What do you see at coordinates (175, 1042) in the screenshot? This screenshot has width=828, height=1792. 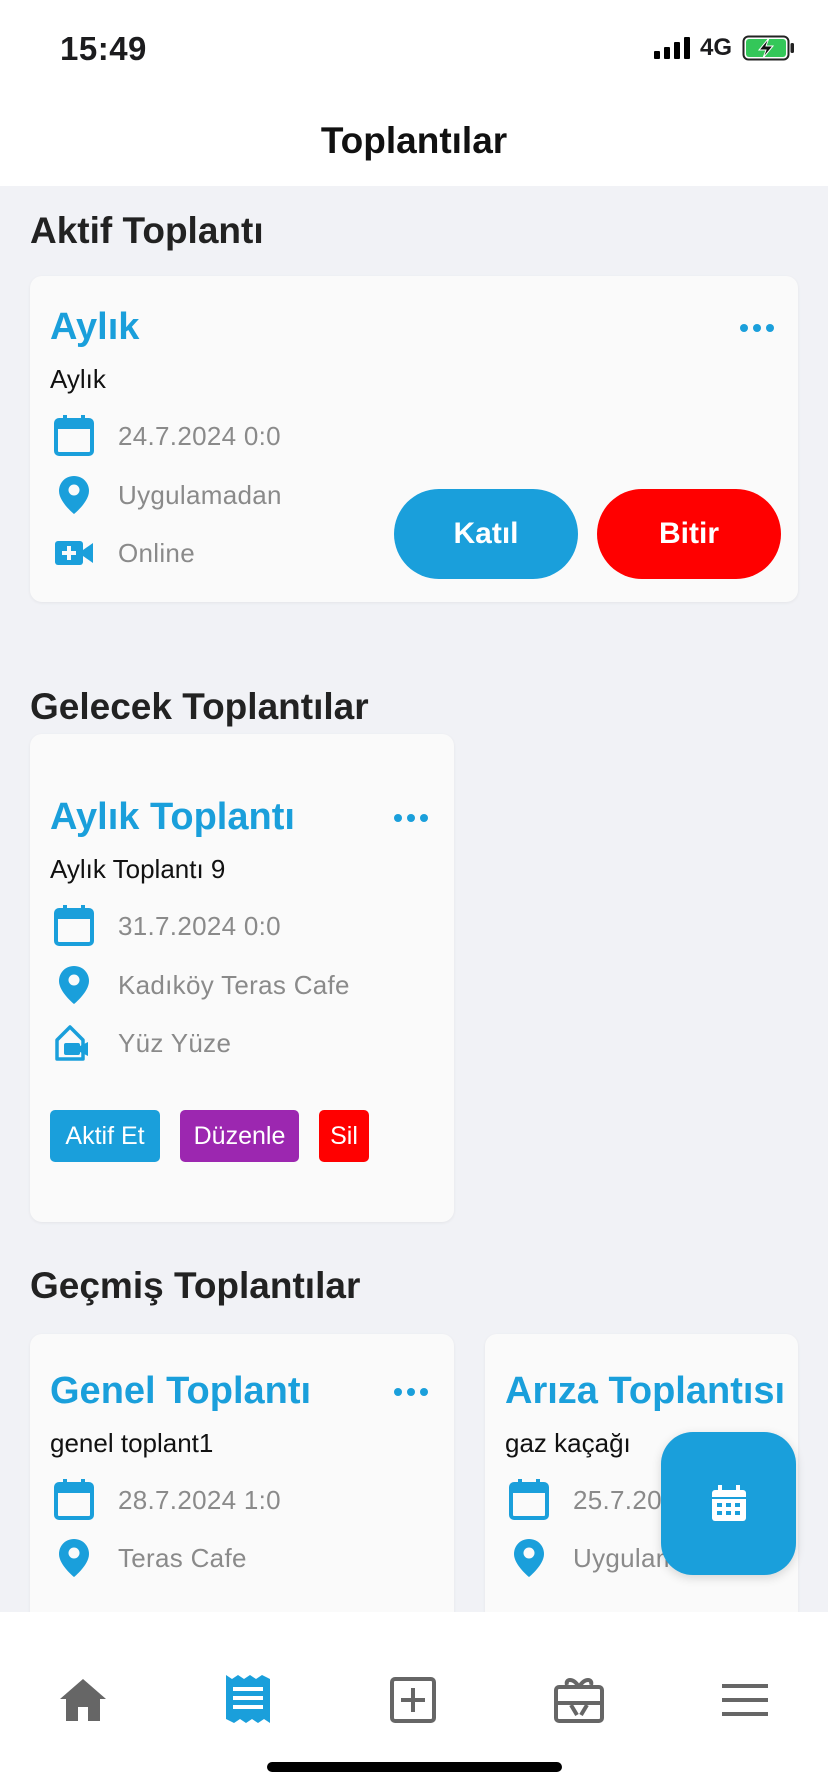 I see `meeting-mode: Yüz Yüze` at bounding box center [175, 1042].